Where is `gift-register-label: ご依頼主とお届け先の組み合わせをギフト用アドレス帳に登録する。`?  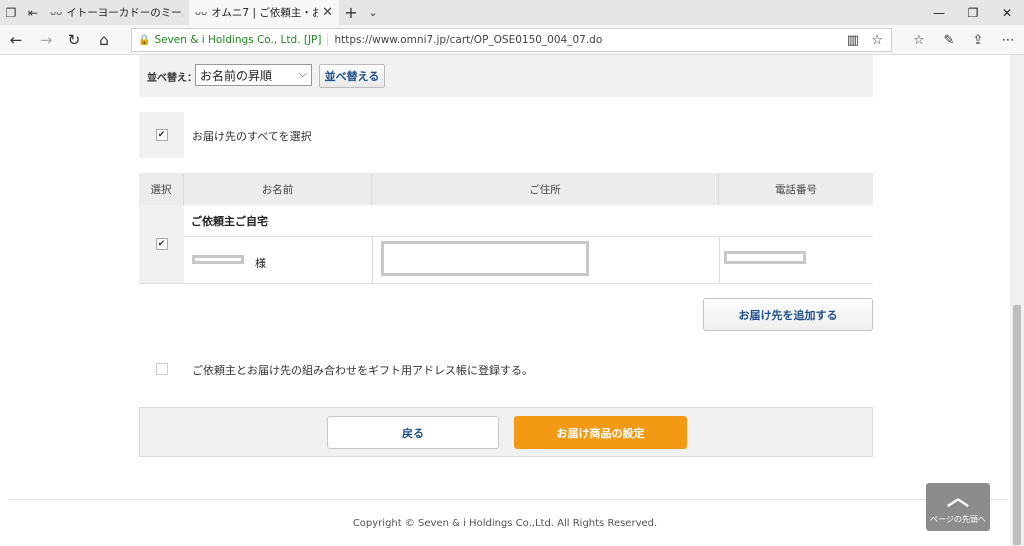 gift-register-label: ご依頼主とお届け先の組み合わせをギフト用アドレス帳に登録する。 is located at coordinates (362, 370).